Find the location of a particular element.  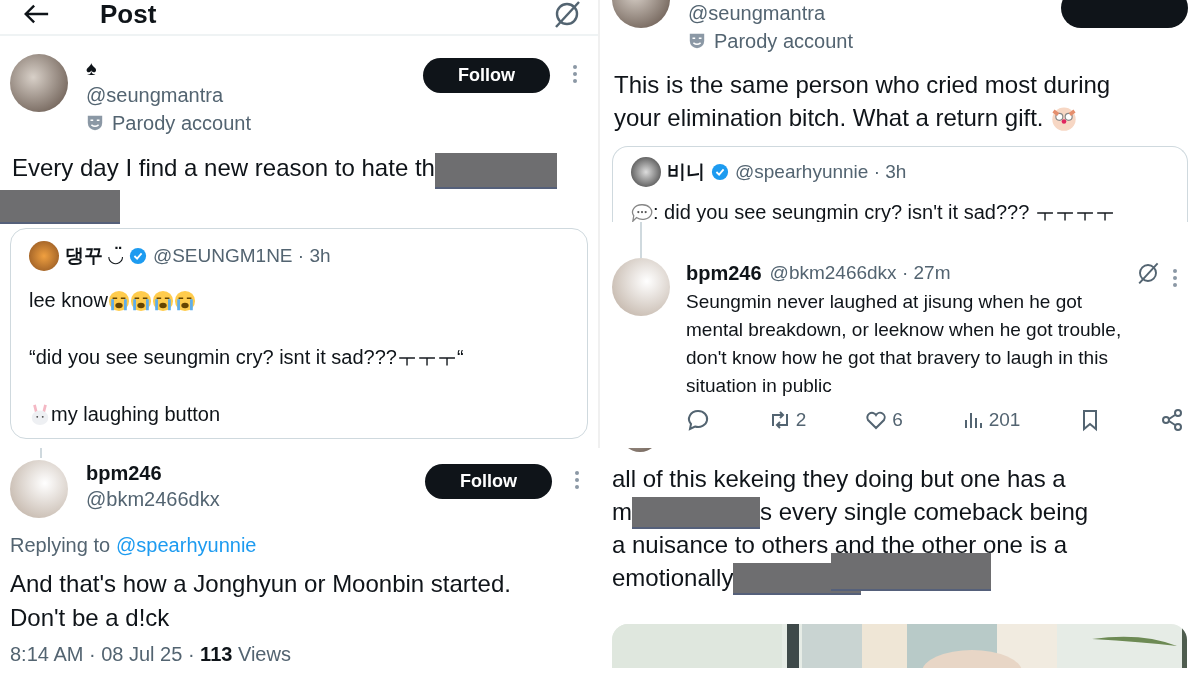

replying-label: Replying to is located at coordinates (60, 545).